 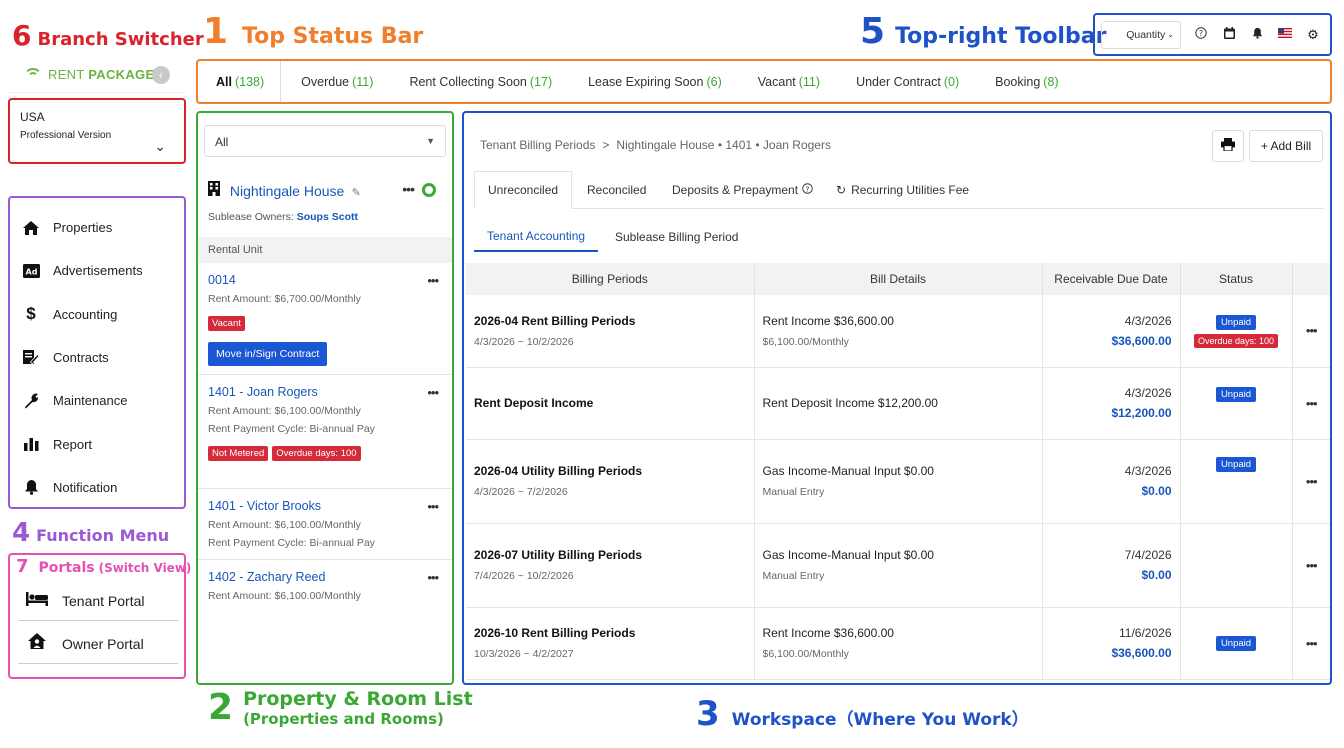 I want to click on room-name: 0014, so click(x=325, y=280).